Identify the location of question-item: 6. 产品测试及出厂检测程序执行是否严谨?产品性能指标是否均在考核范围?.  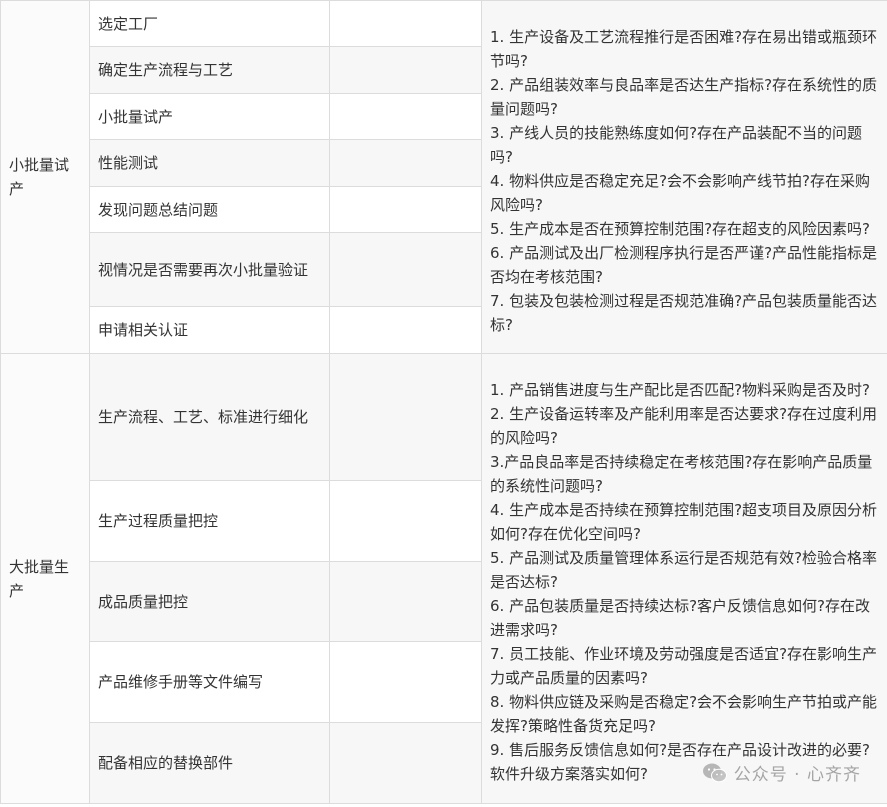
(684, 264).